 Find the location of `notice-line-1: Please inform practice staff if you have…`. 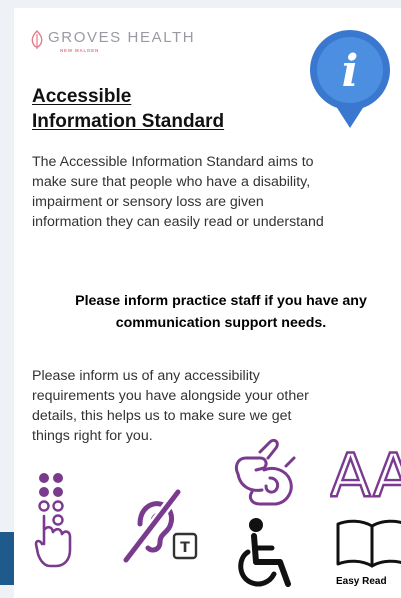

notice-line-1: Please inform practice staff if you have… is located at coordinates (221, 301).